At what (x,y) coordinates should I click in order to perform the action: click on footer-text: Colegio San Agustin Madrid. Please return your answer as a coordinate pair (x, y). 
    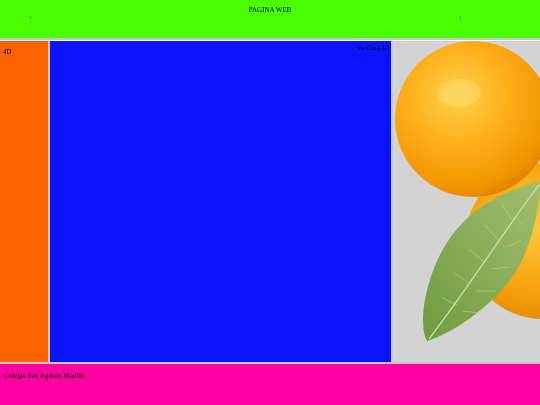
    Looking at the image, I should click on (44, 376).